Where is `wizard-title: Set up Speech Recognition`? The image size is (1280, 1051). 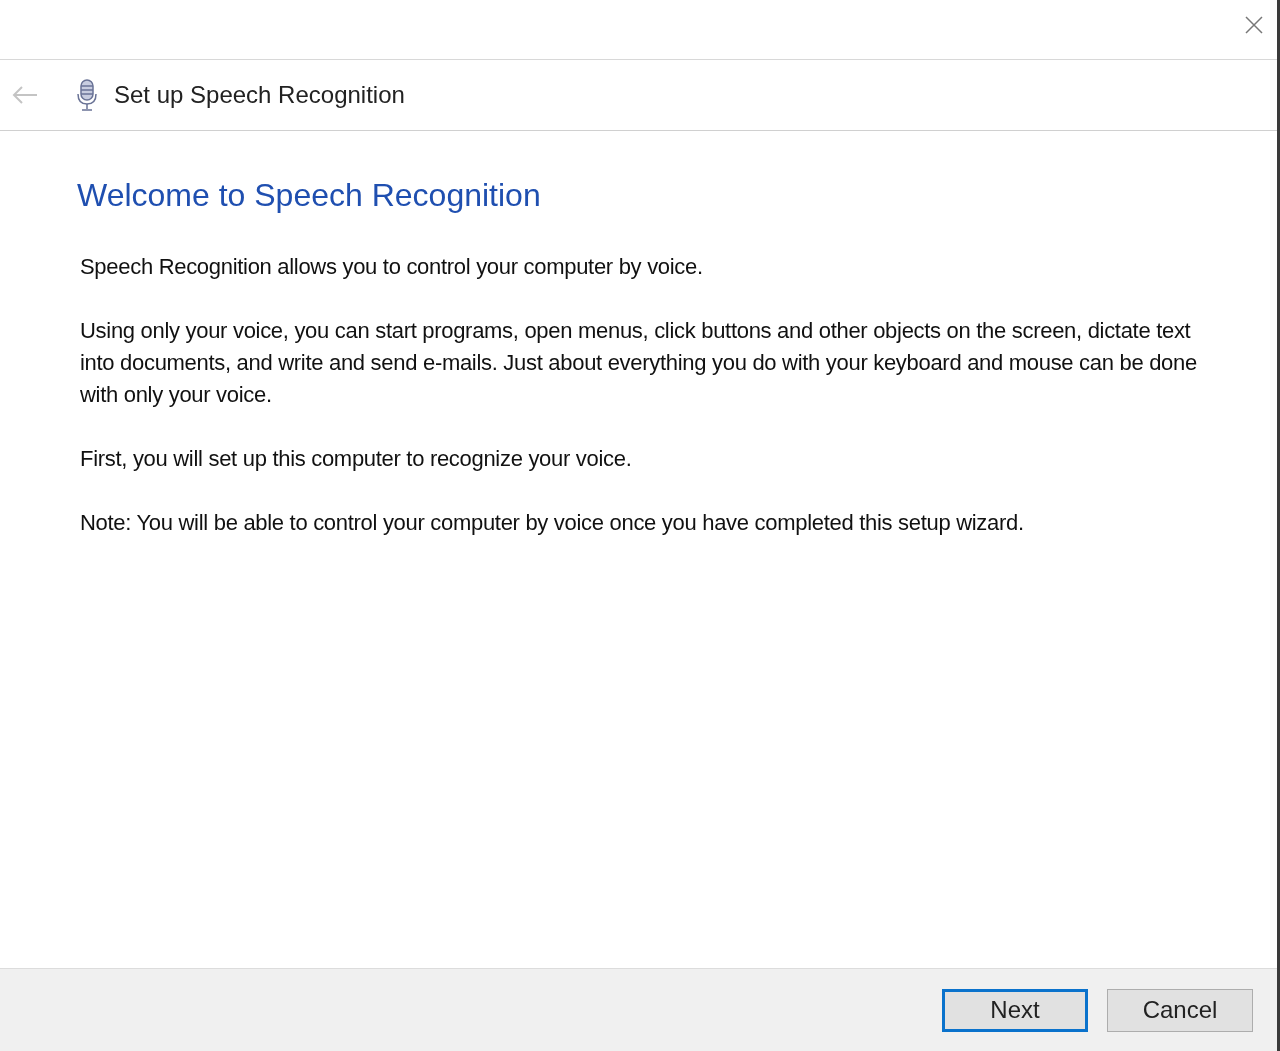 wizard-title: Set up Speech Recognition is located at coordinates (259, 95).